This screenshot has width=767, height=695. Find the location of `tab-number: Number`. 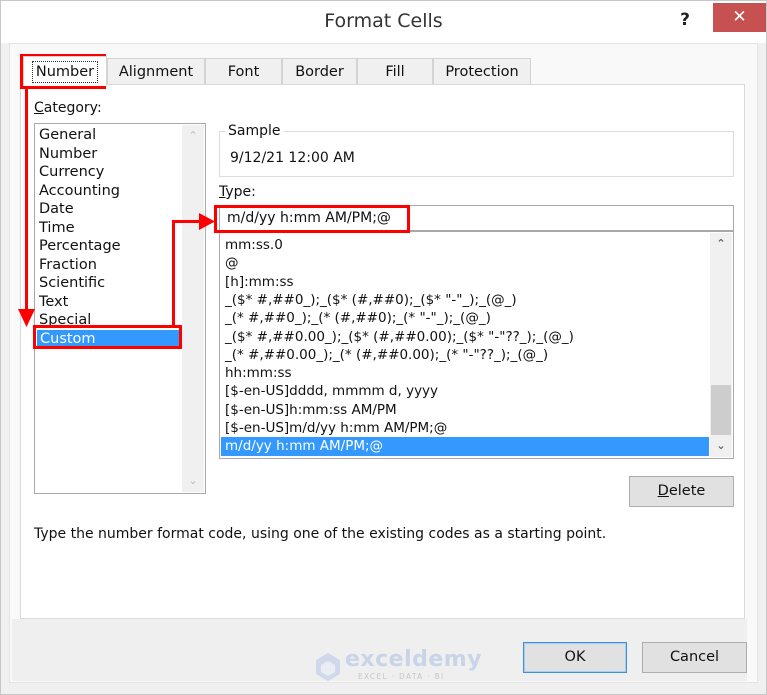

tab-number: Number is located at coordinates (65, 71).